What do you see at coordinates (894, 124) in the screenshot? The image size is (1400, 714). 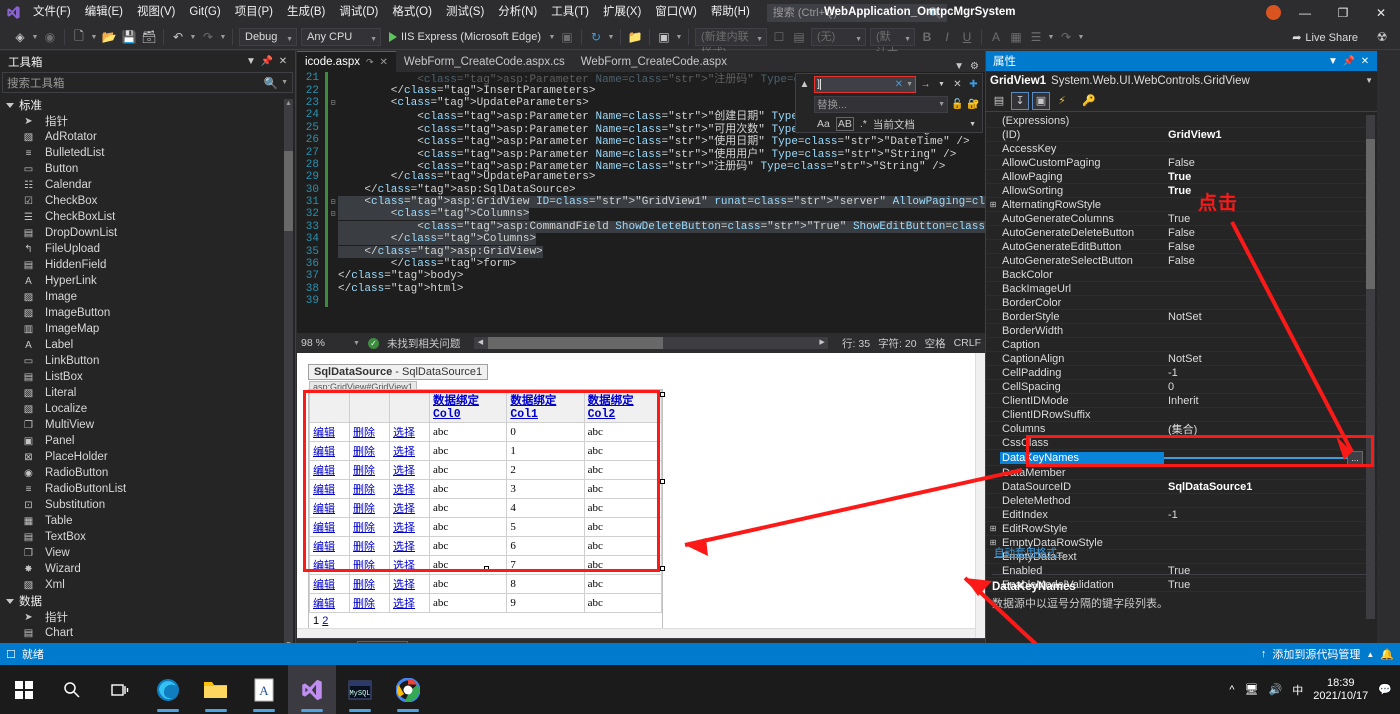 I see `find-scope-select: 当前文档` at bounding box center [894, 124].